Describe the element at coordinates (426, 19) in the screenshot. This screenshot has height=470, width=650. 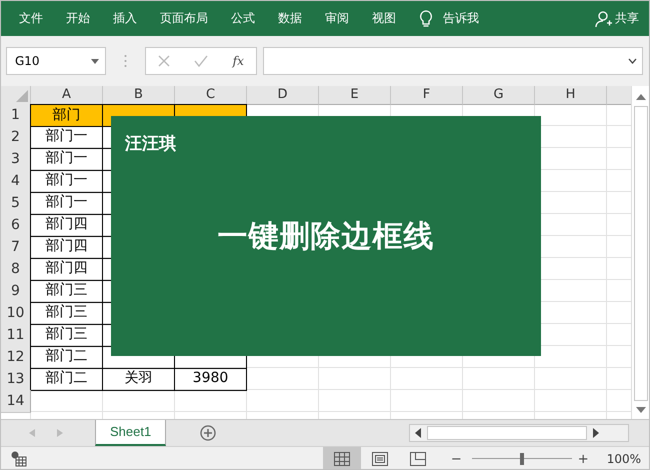
I see `lightbulb-icon` at that location.